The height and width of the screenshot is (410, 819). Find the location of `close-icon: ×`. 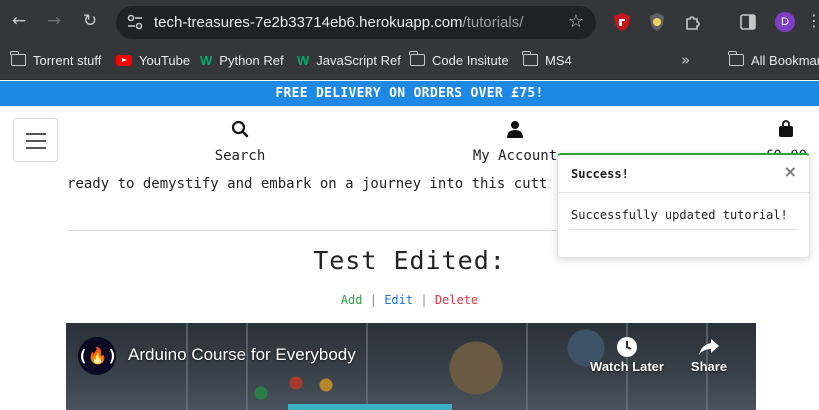

close-icon: × is located at coordinates (790, 171).